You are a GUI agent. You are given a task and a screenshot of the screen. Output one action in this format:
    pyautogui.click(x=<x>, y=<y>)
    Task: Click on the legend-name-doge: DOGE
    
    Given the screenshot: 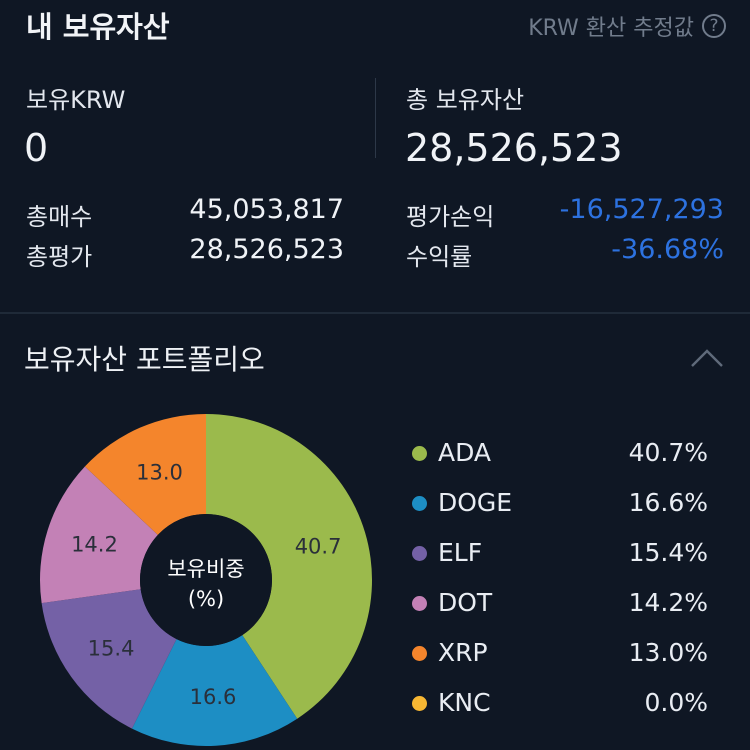 What is the action you would take?
    pyautogui.click(x=475, y=502)
    